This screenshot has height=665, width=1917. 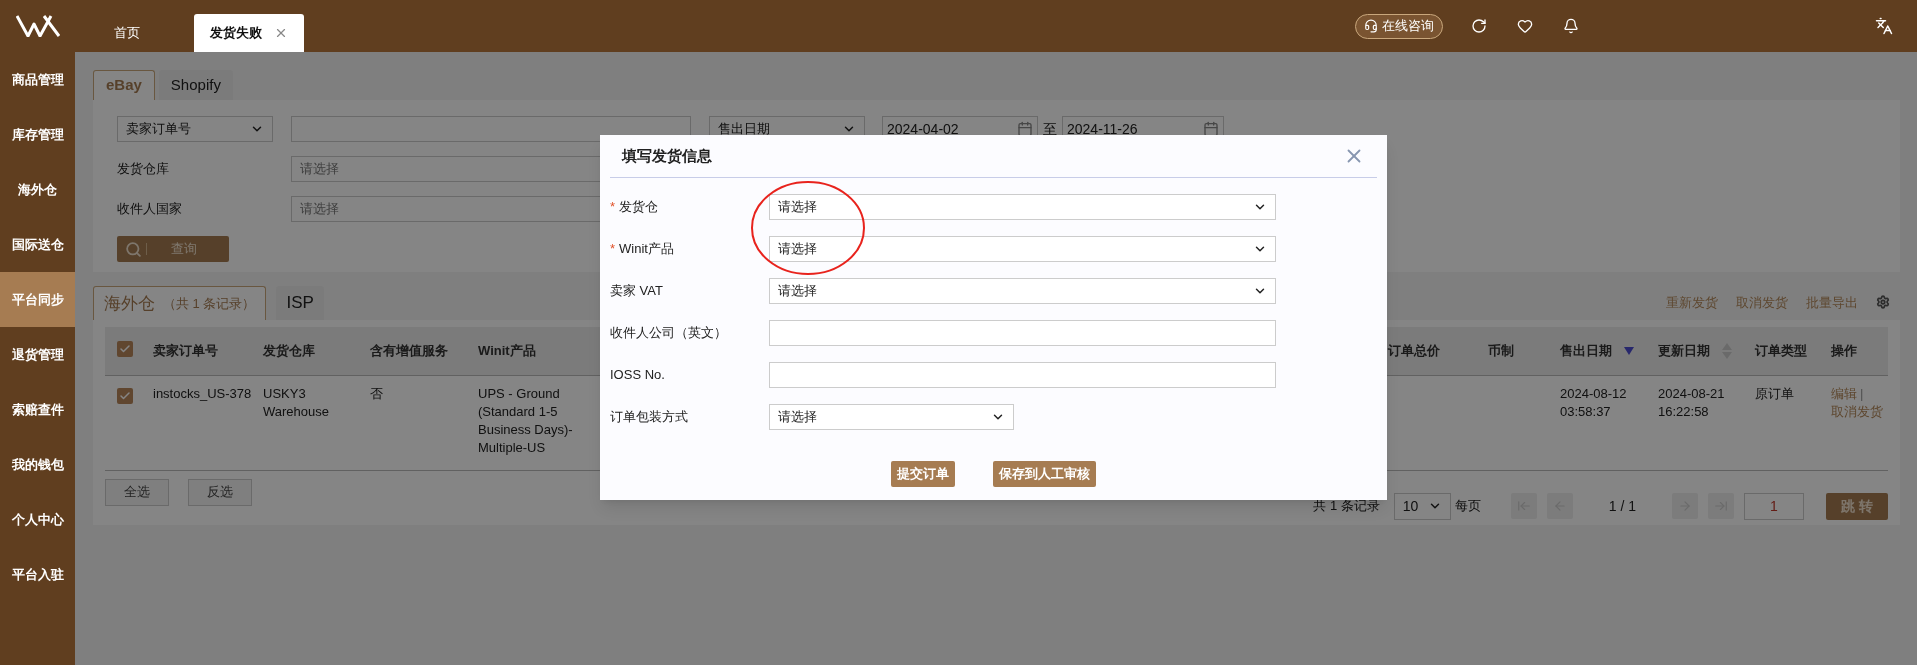 I want to click on consult-button: 在线咨询, so click(x=1399, y=26).